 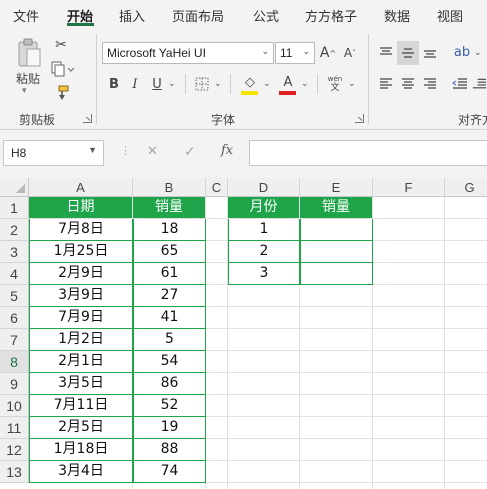 I want to click on increase-font-size-icon: A ^, so click(x=328, y=53).